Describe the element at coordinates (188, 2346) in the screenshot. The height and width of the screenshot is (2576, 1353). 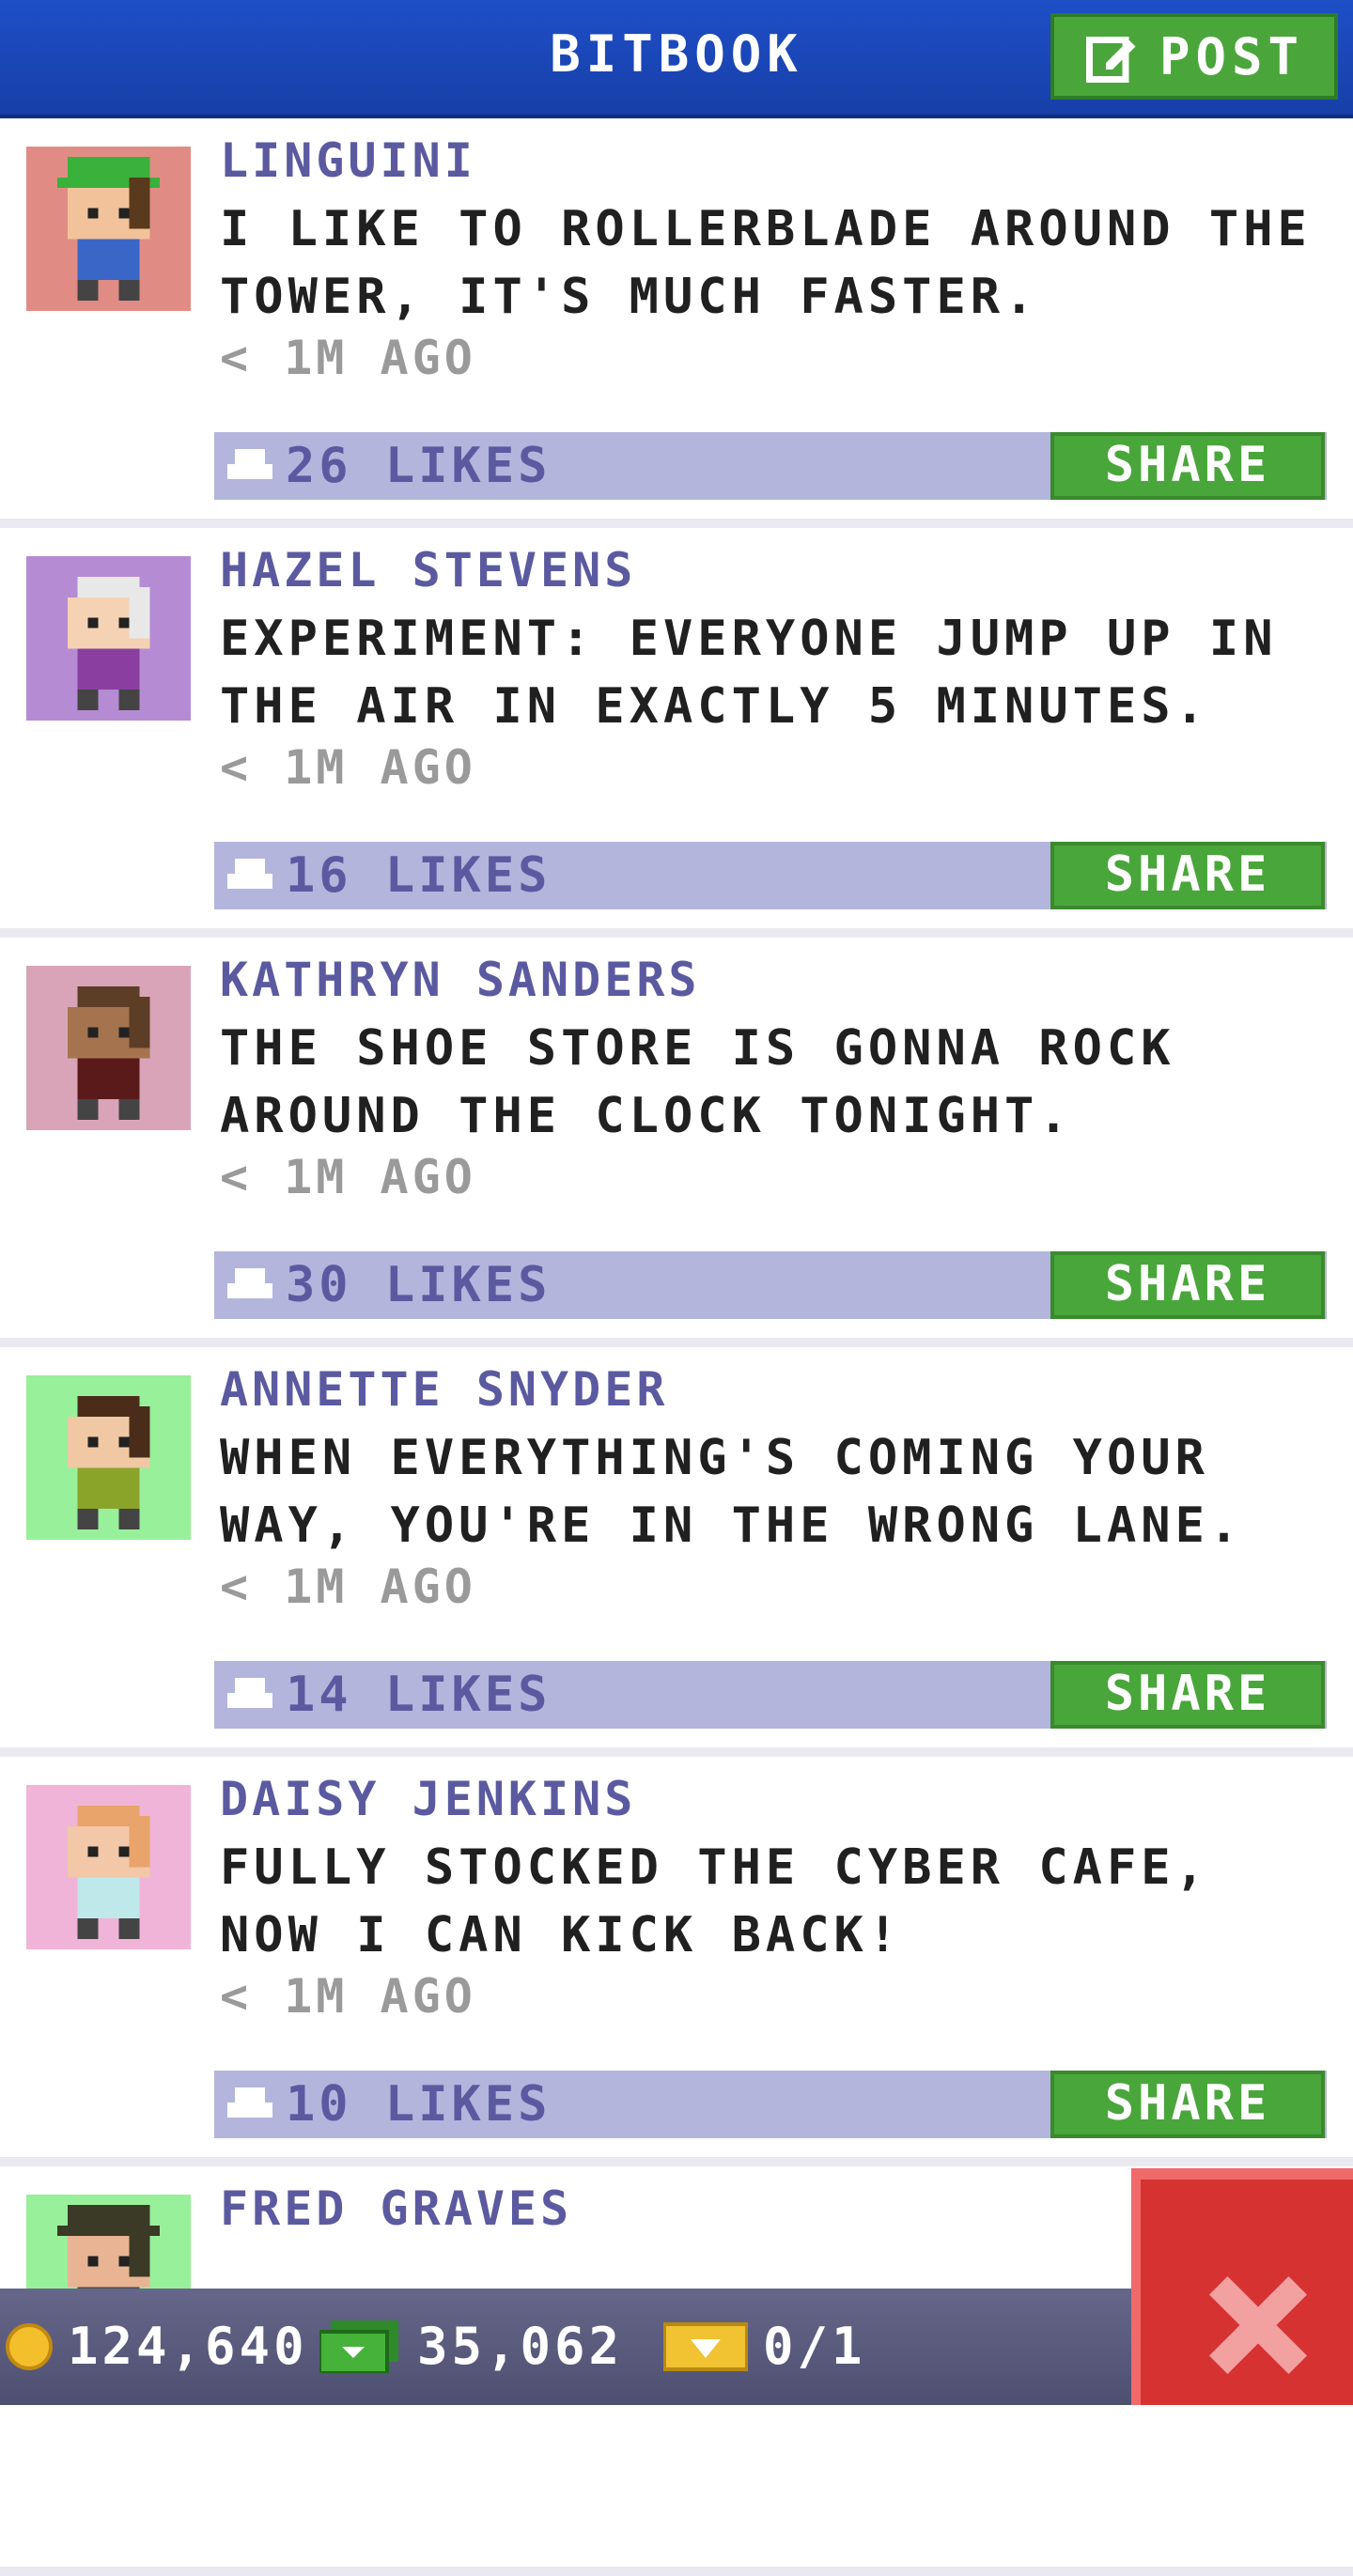
I see `coins-value: 124,640` at that location.